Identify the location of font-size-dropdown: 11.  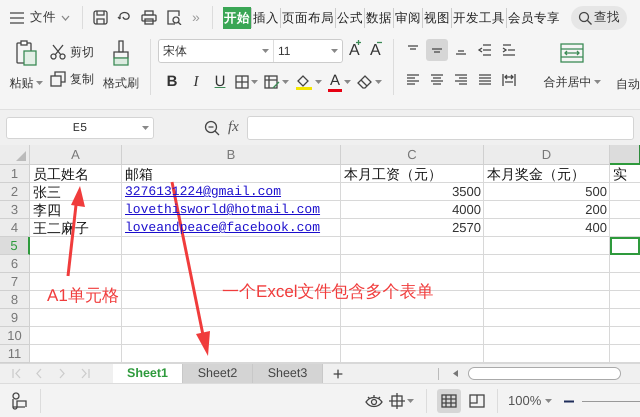
(308, 51).